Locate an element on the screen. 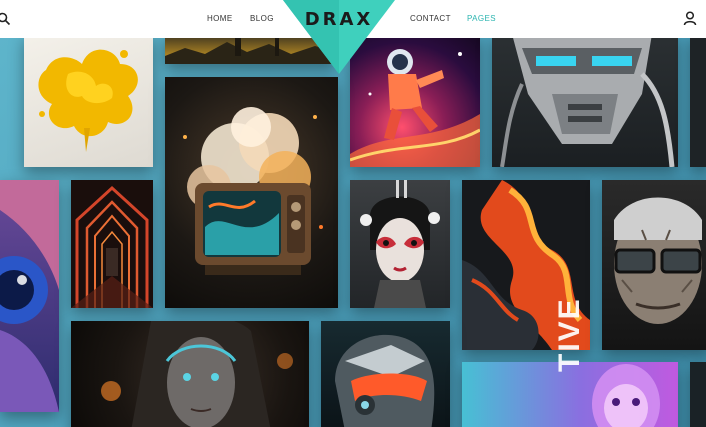 The image size is (706, 427). exploding-tv-graphic is located at coordinates (253, 191).